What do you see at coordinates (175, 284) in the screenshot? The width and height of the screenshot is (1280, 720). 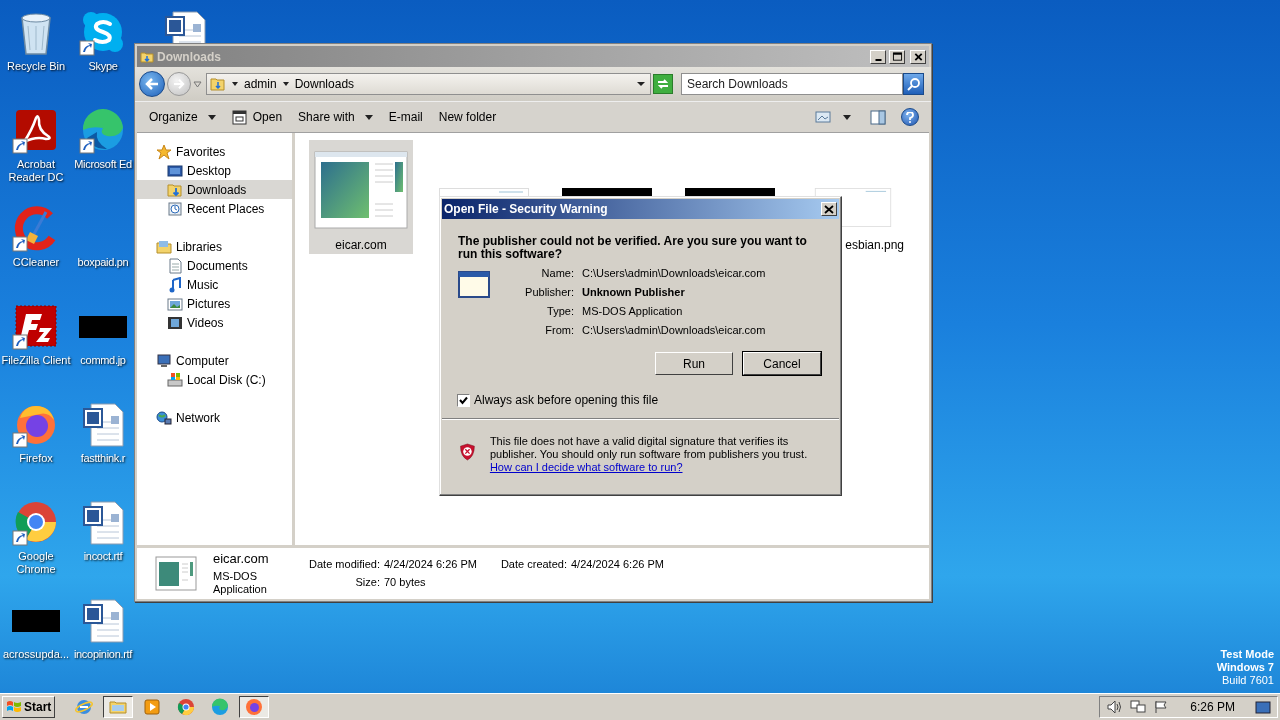 I see `music-note-icon` at bounding box center [175, 284].